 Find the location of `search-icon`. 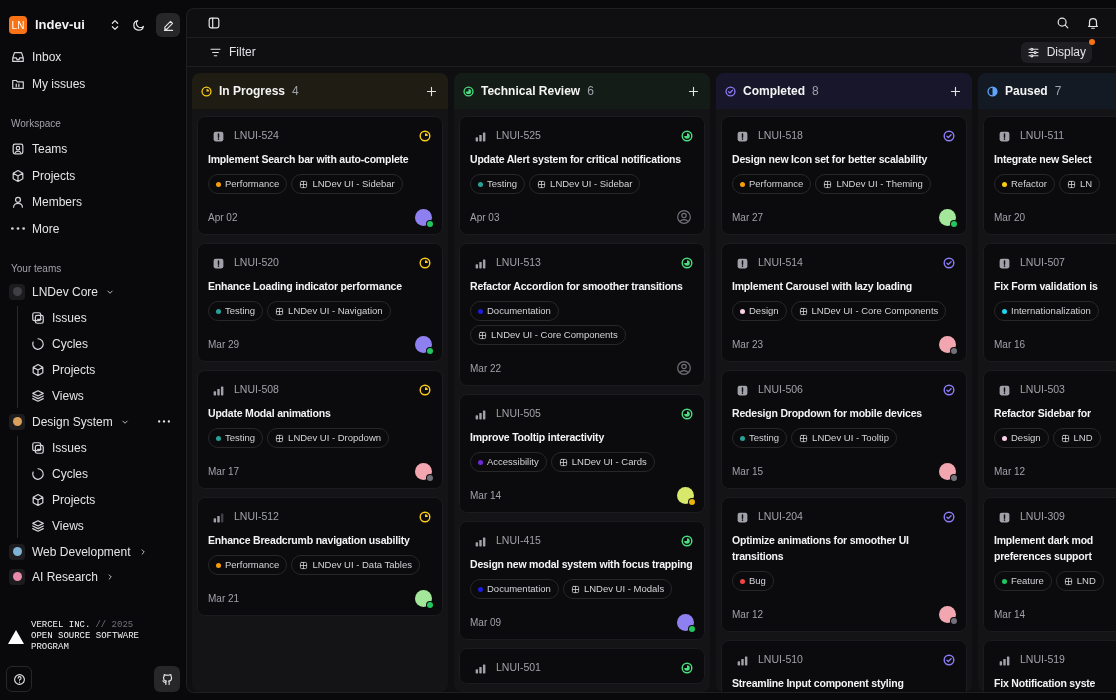

search-icon is located at coordinates (1063, 23).